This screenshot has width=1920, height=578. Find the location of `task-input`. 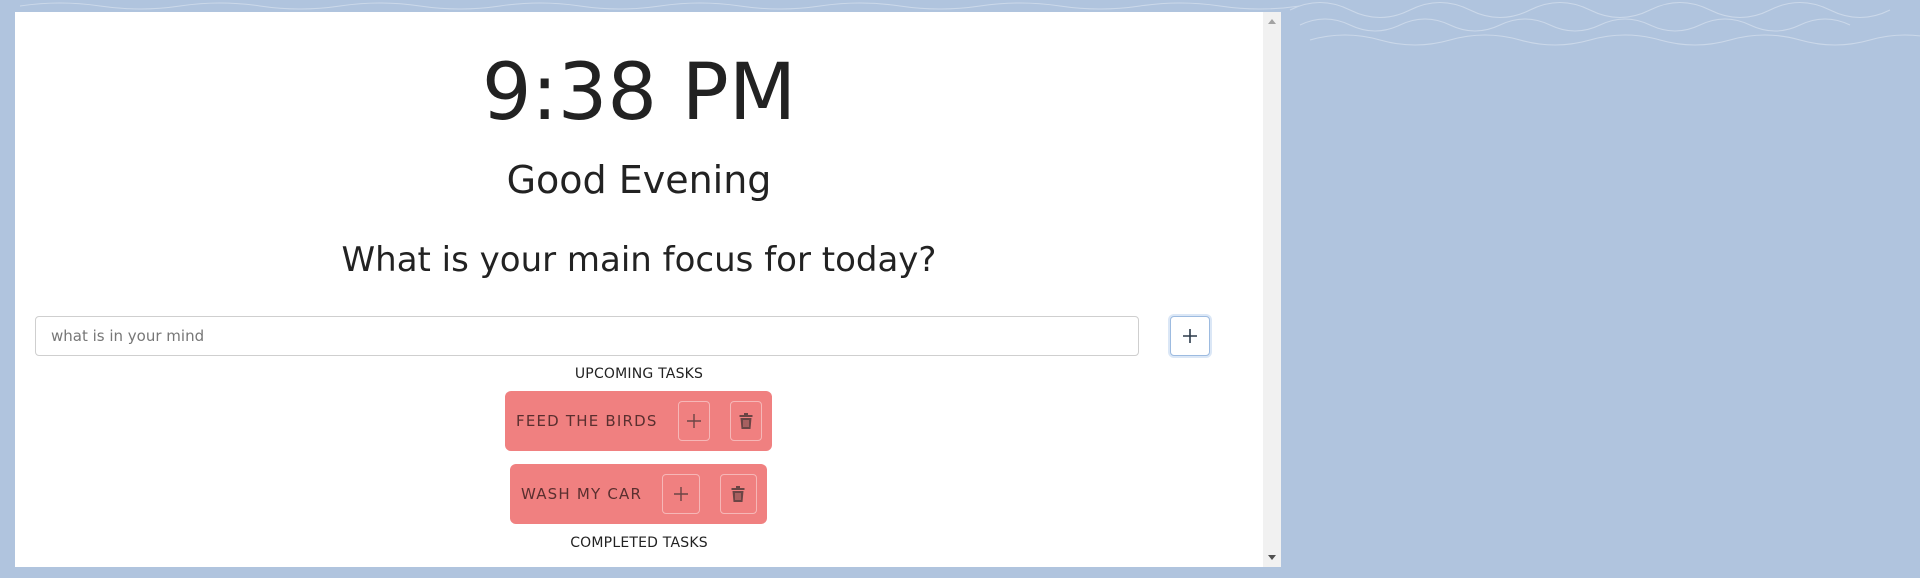

task-input is located at coordinates (587, 336).